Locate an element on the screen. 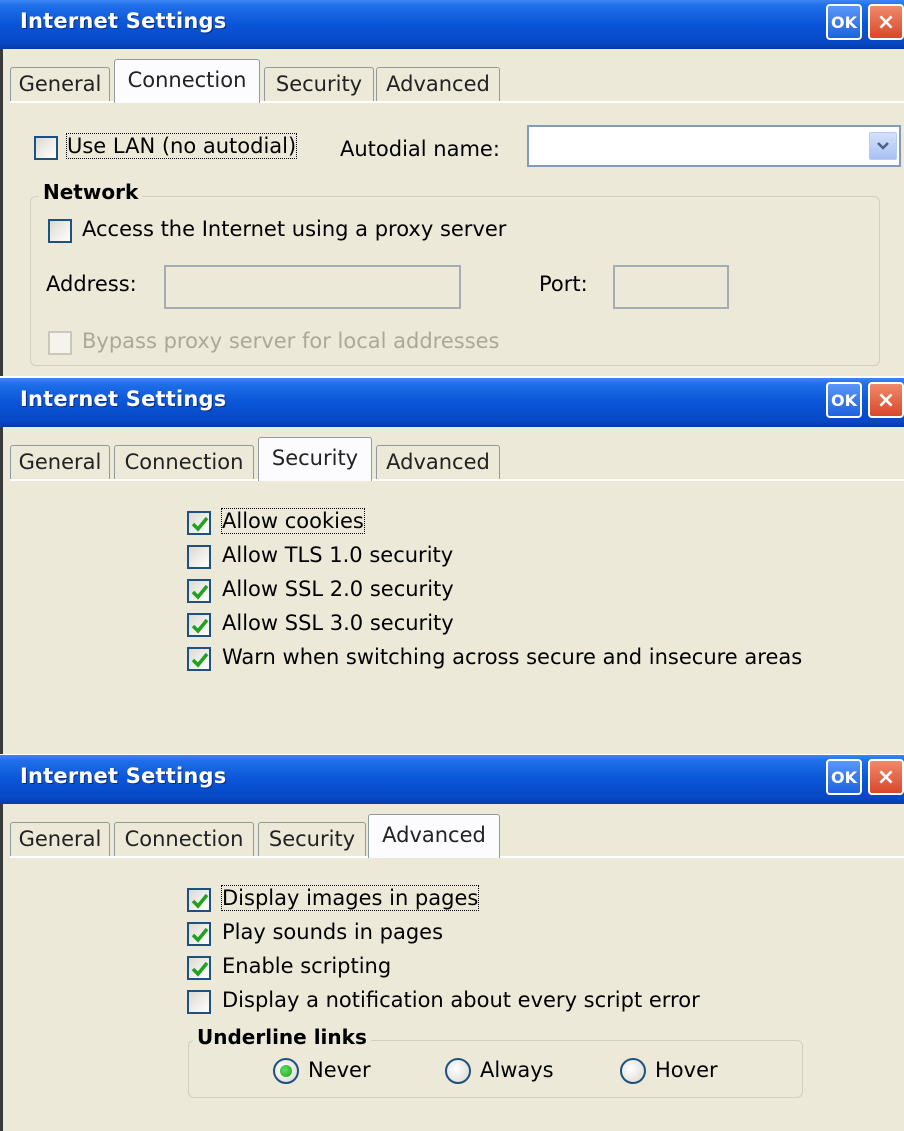 The height and width of the screenshot is (1131, 904). script-error-notification-checkbox is located at coordinates (199, 1002).